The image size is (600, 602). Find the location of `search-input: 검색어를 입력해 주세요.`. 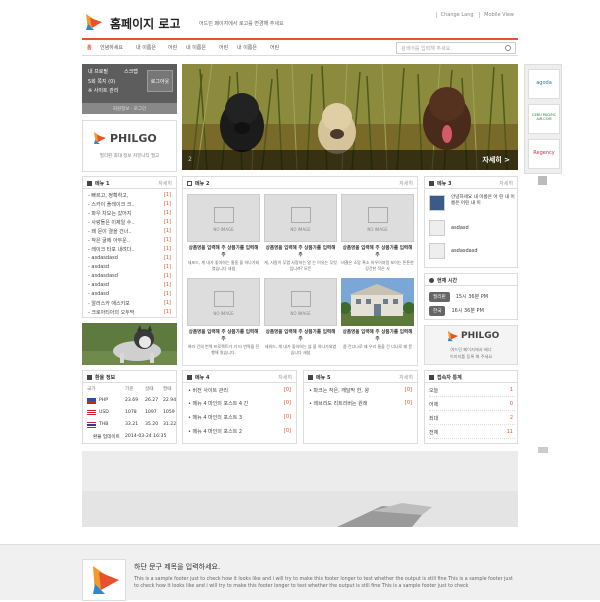

search-input: 검색어를 입력해 주세요. is located at coordinates (456, 48).